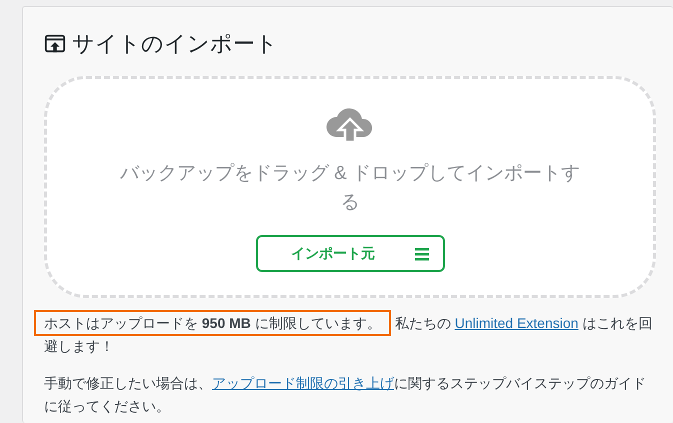  I want to click on notice-text: 手動で修正したい場合は、アップロード制限の引き上げに関するステップバイステップのガイドに従ってください。, so click(345, 395).